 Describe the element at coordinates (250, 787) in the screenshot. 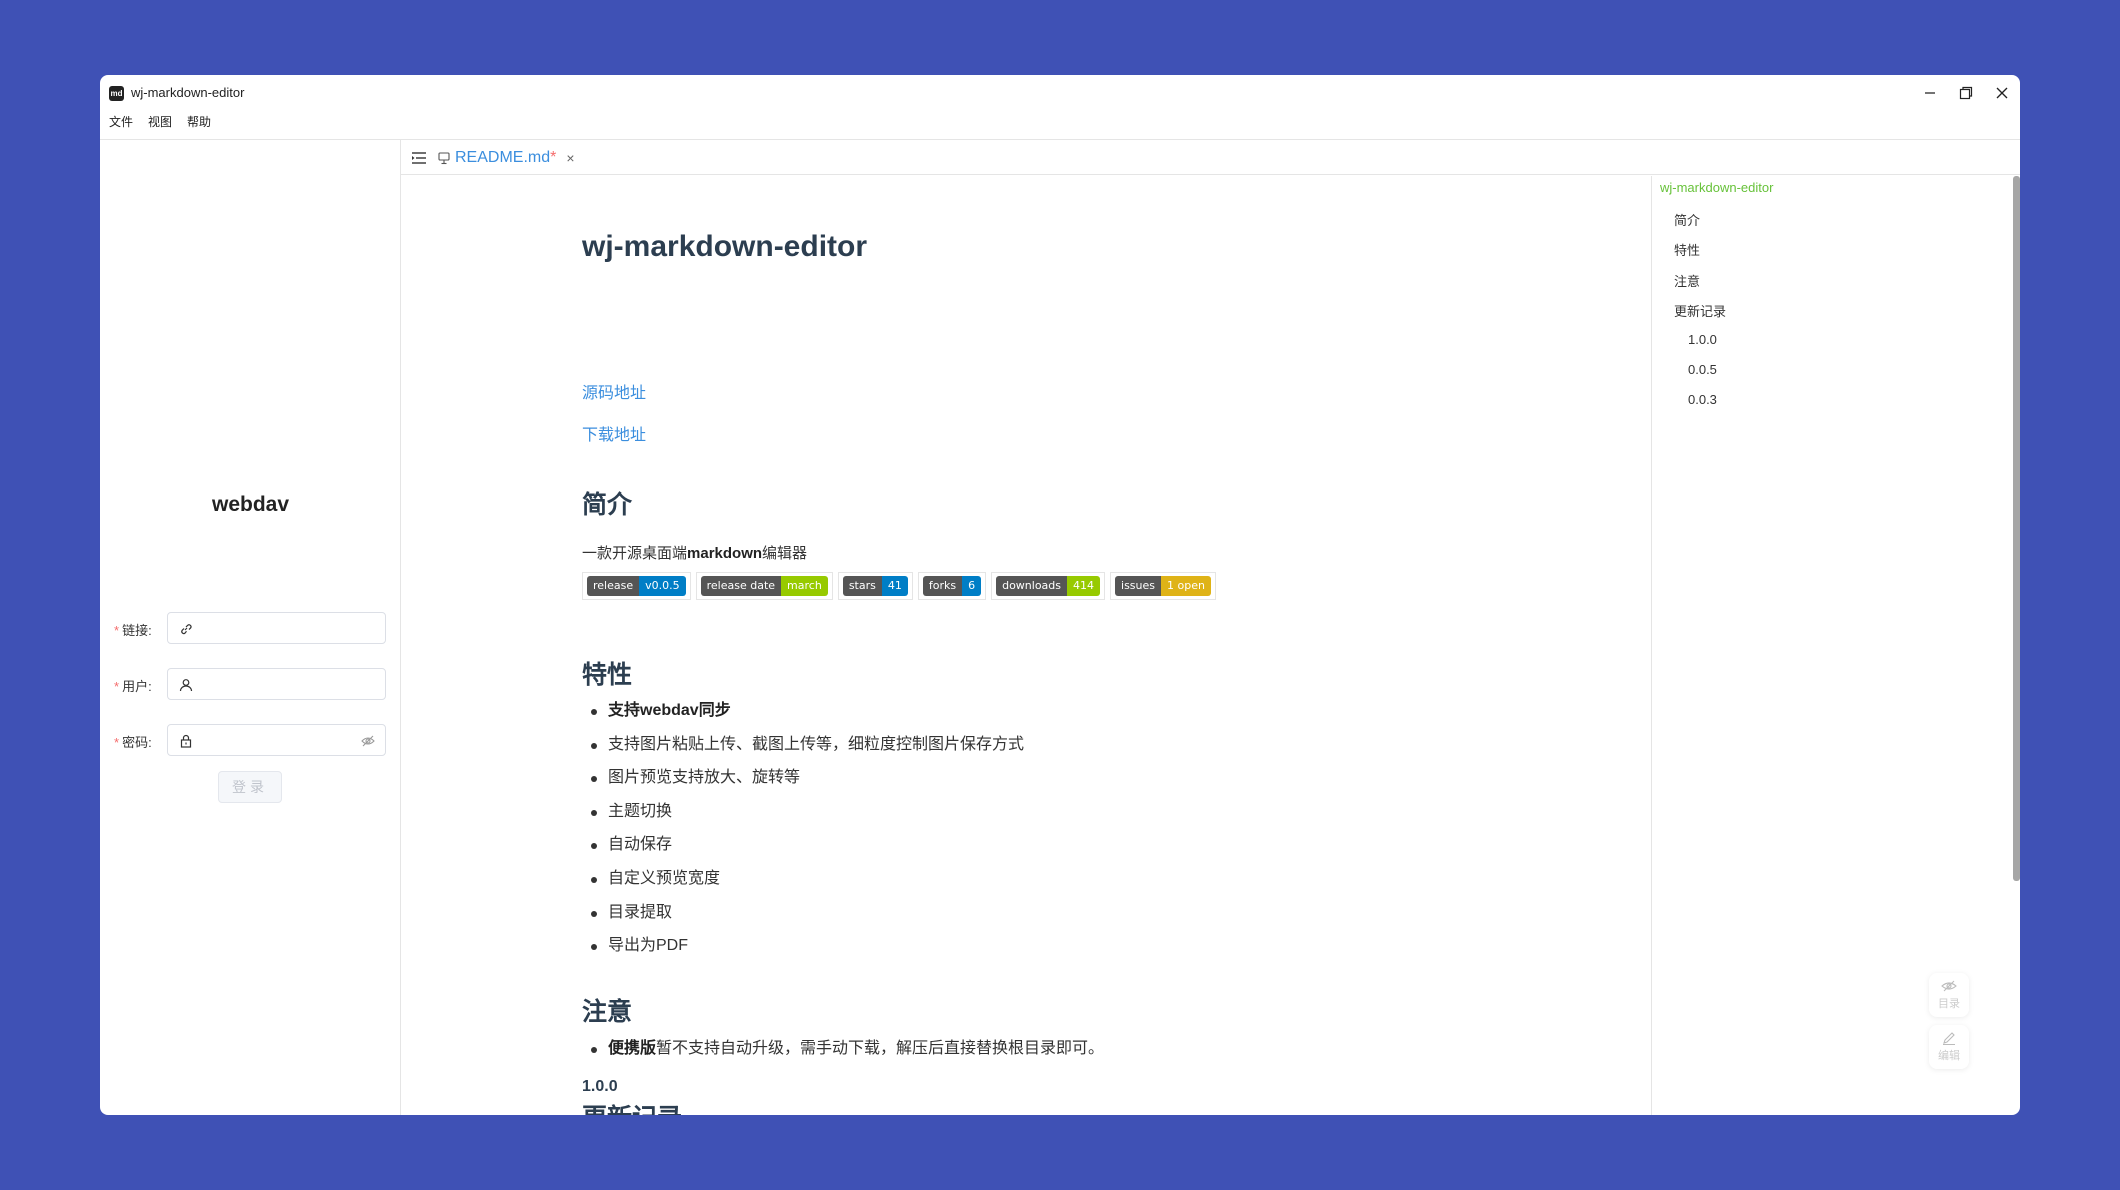

I see `login-button: 登录` at that location.